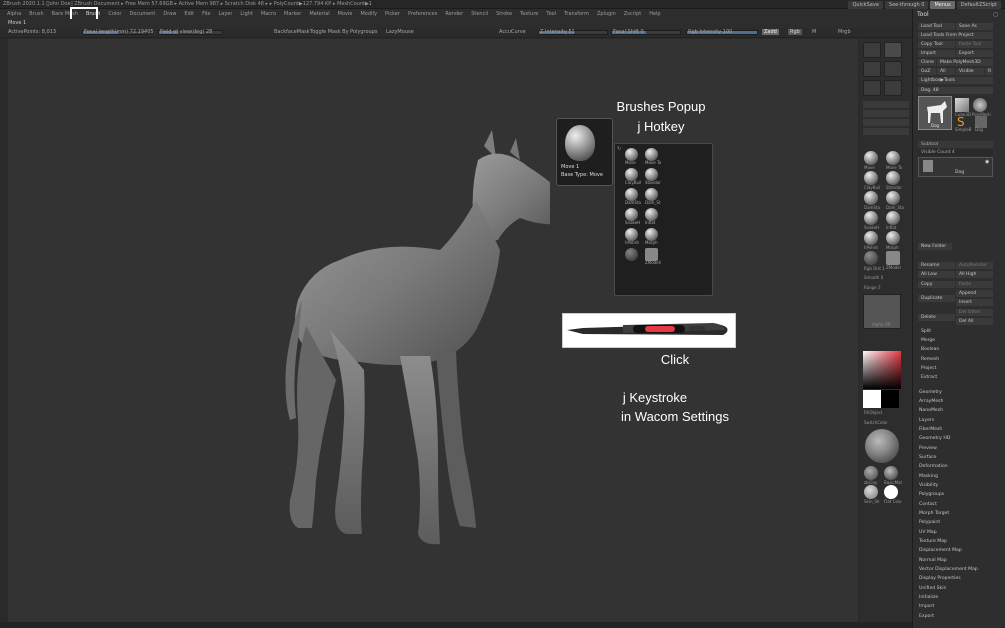 Image resolution: width=1005 pixels, height=628 pixels. Describe the element at coordinates (876, 422) in the screenshot. I see `switch-color-button: SwitchColor` at that location.